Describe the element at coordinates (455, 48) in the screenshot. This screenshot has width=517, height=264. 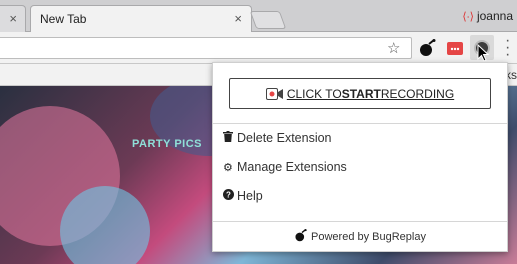
I see `red-extension-icon` at that location.